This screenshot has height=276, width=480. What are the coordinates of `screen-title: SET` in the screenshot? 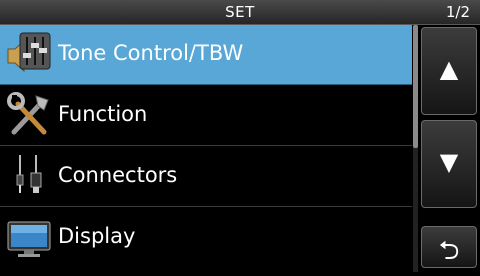 It's located at (240, 12).